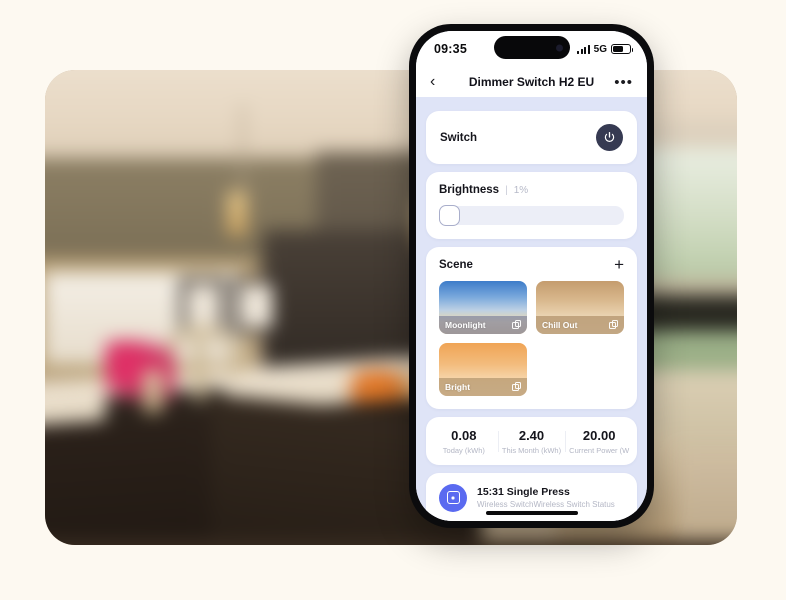 The height and width of the screenshot is (600, 786). Describe the element at coordinates (583, 49) in the screenshot. I see `cellular-signal-icon` at that location.